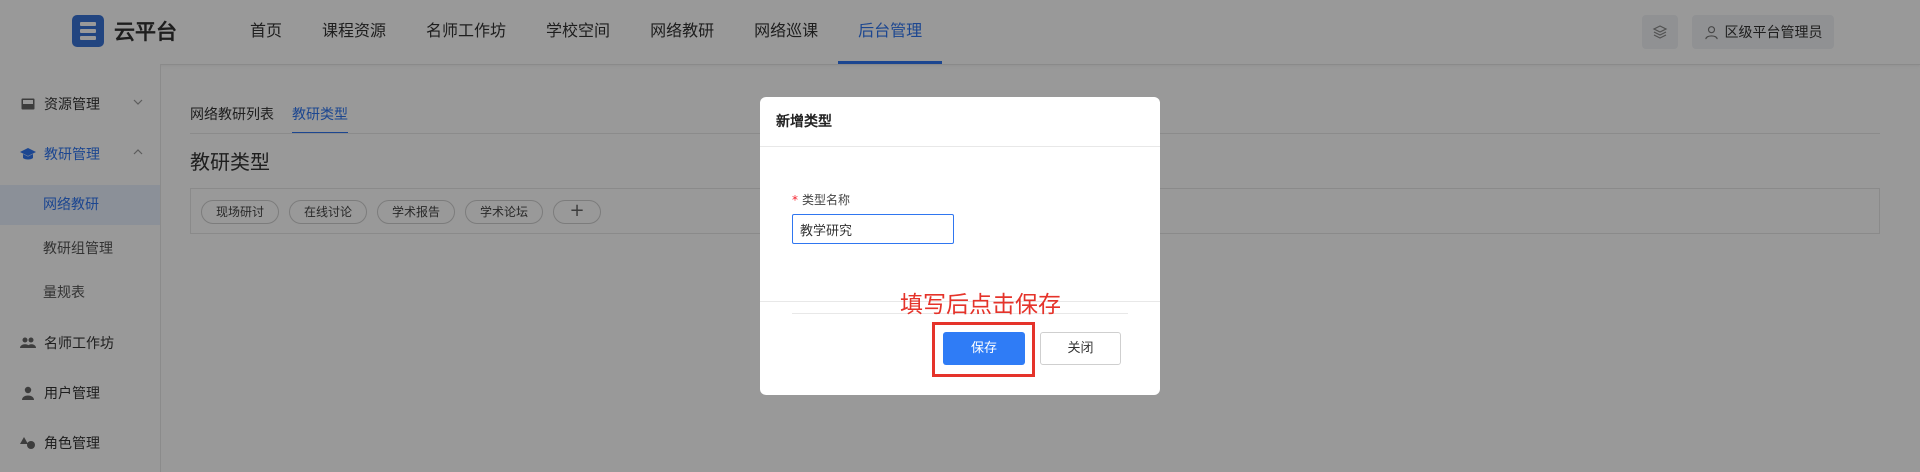 This screenshot has width=1920, height=472. Describe the element at coordinates (960, 246) in the screenshot. I see `add-type-dialog: 新增类型 * 类型名称 保存 关闭` at that location.